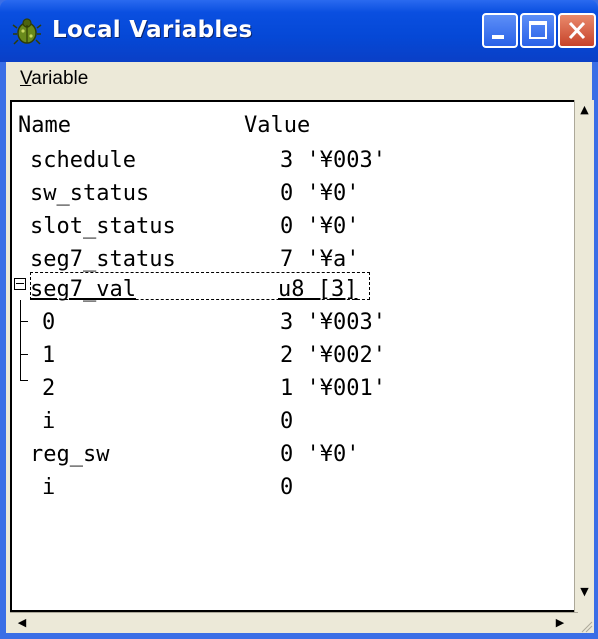 Image resolution: width=598 pixels, height=639 pixels. Describe the element at coordinates (319, 227) in the screenshot. I see `var-value-slot-status: 0 '¥0'` at that location.